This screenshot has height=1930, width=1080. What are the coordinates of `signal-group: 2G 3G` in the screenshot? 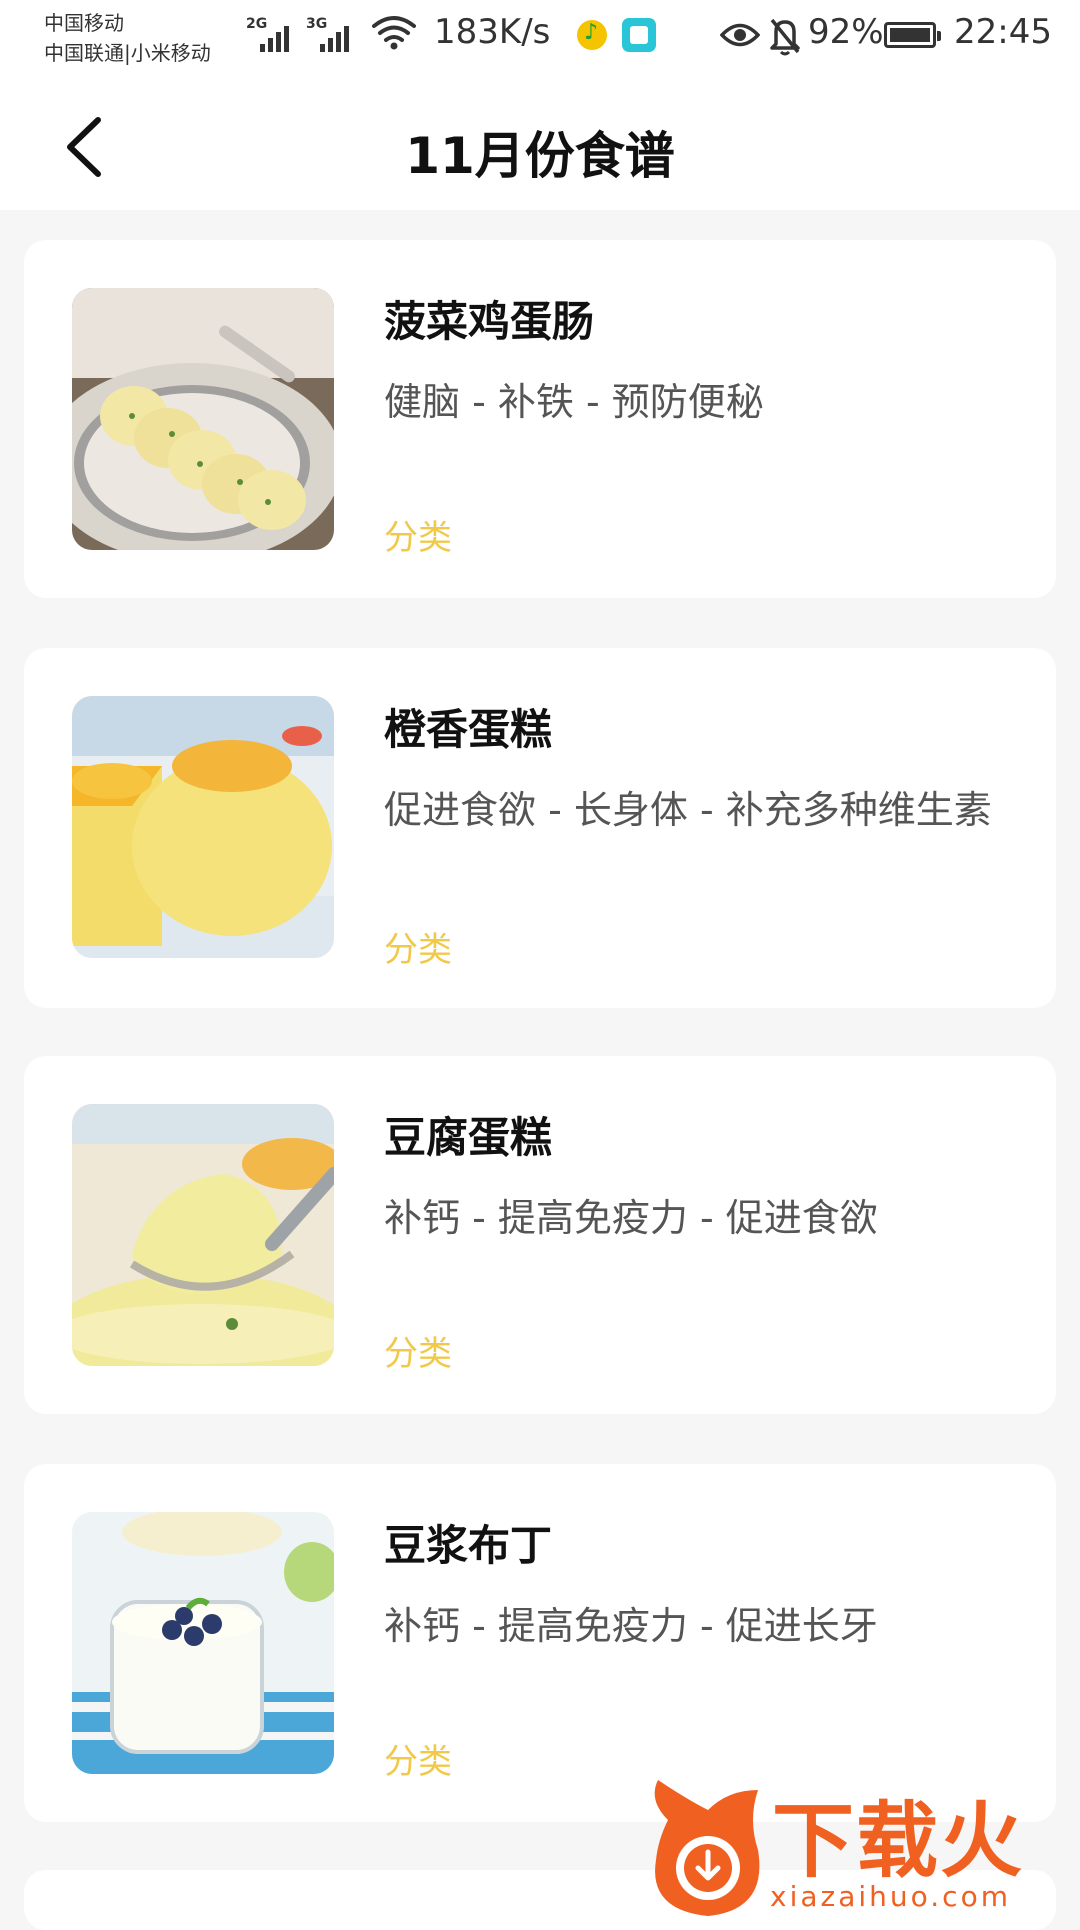 It's located at (300, 34).